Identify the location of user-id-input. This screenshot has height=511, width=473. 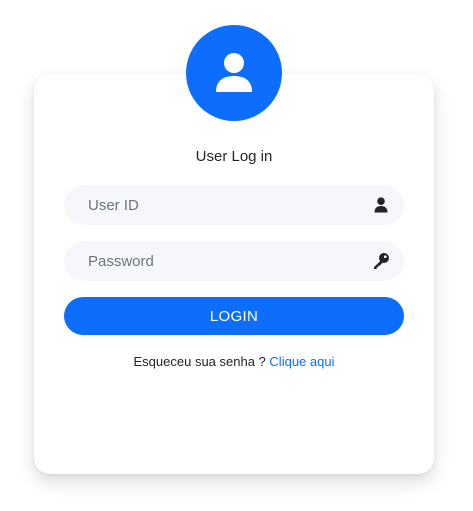
(234, 205).